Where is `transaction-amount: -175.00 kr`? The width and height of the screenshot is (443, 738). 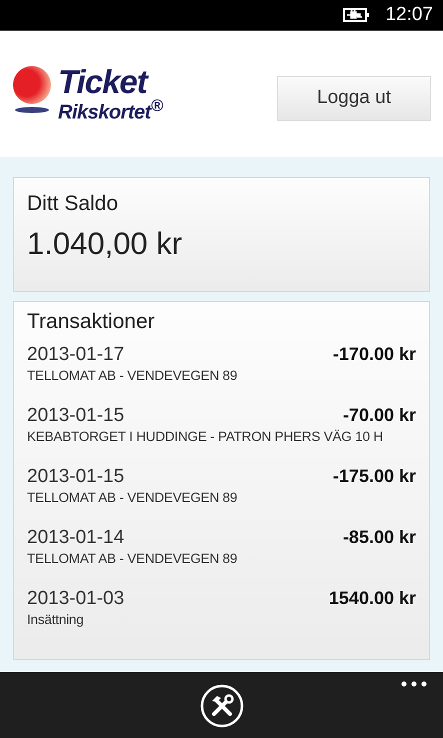 transaction-amount: -175.00 kr is located at coordinates (374, 476).